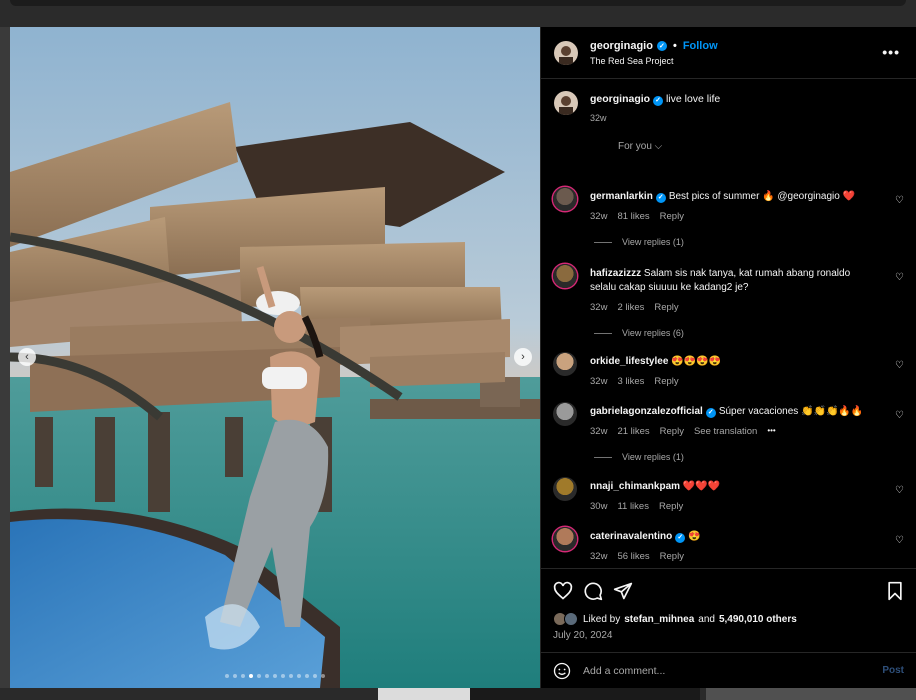  What do you see at coordinates (654, 46) in the screenshot?
I see `author-line: georginagio ✓ • Follow` at bounding box center [654, 46].